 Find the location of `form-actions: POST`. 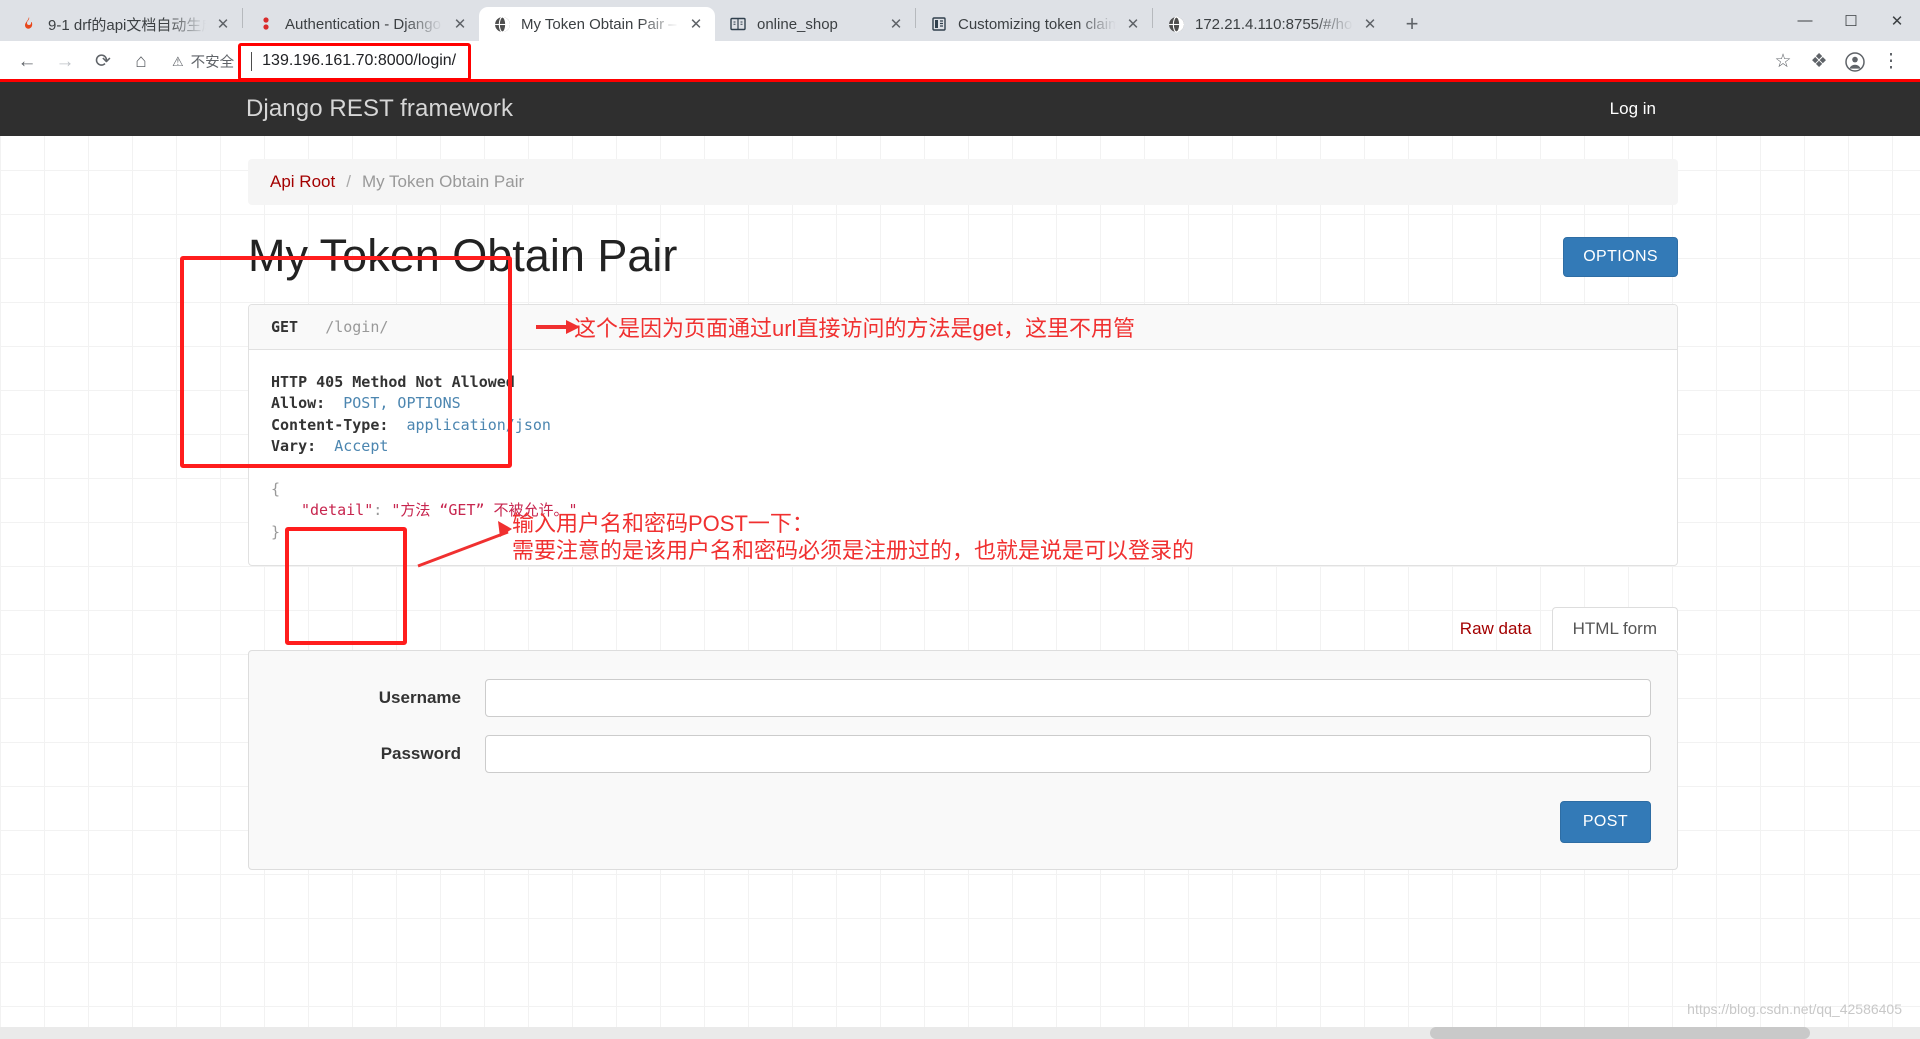

form-actions: POST is located at coordinates (963, 822).